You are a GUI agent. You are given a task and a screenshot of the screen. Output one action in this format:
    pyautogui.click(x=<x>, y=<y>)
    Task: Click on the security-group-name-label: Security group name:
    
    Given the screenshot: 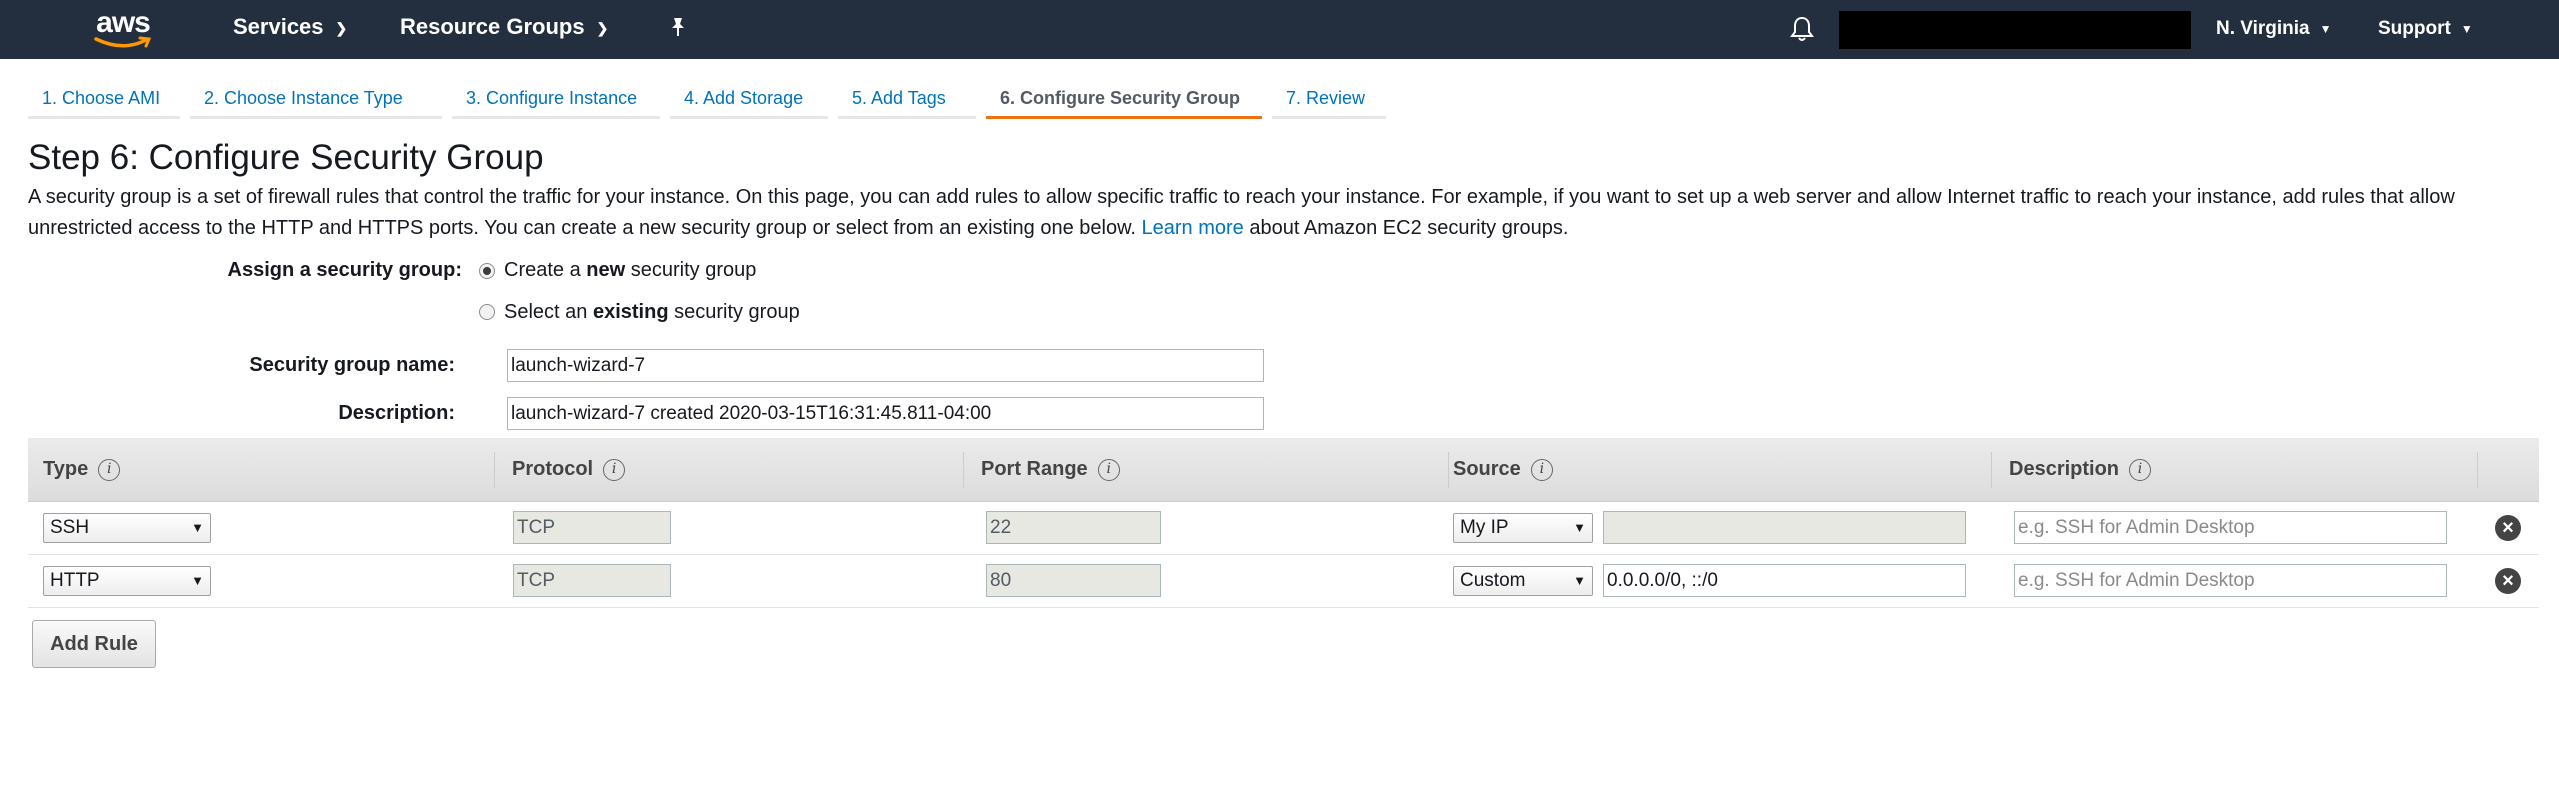 What is the action you would take?
    pyautogui.click(x=352, y=365)
    